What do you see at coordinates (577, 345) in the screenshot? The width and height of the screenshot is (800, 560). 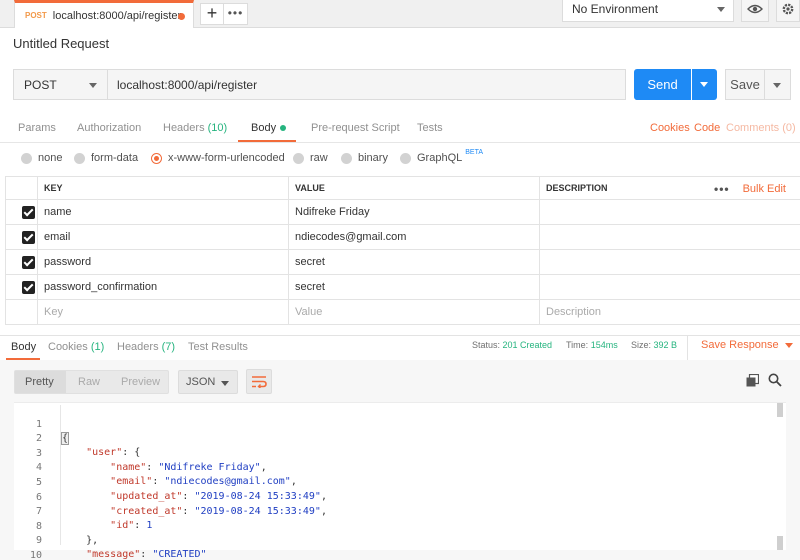 I see `time-label: Time:` at bounding box center [577, 345].